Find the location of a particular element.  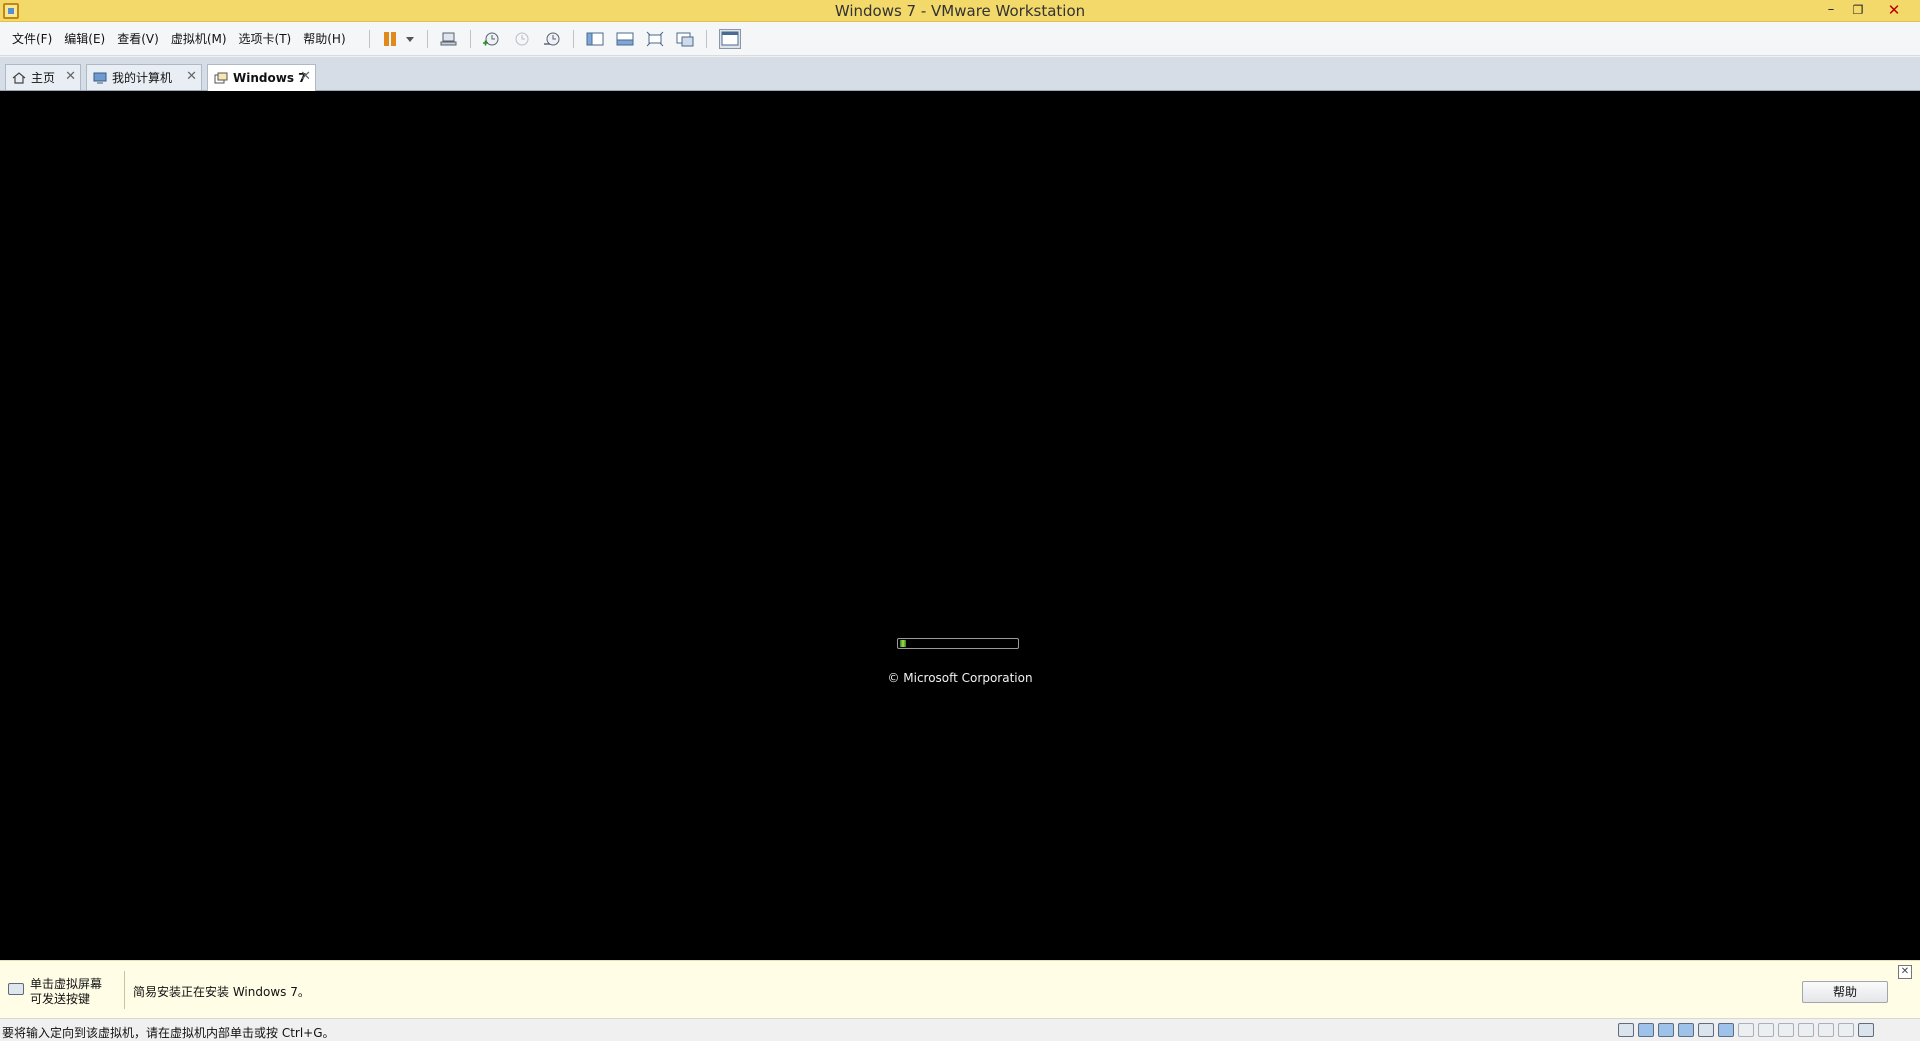

menu-vm: 虚拟机(M) is located at coordinates (199, 39).